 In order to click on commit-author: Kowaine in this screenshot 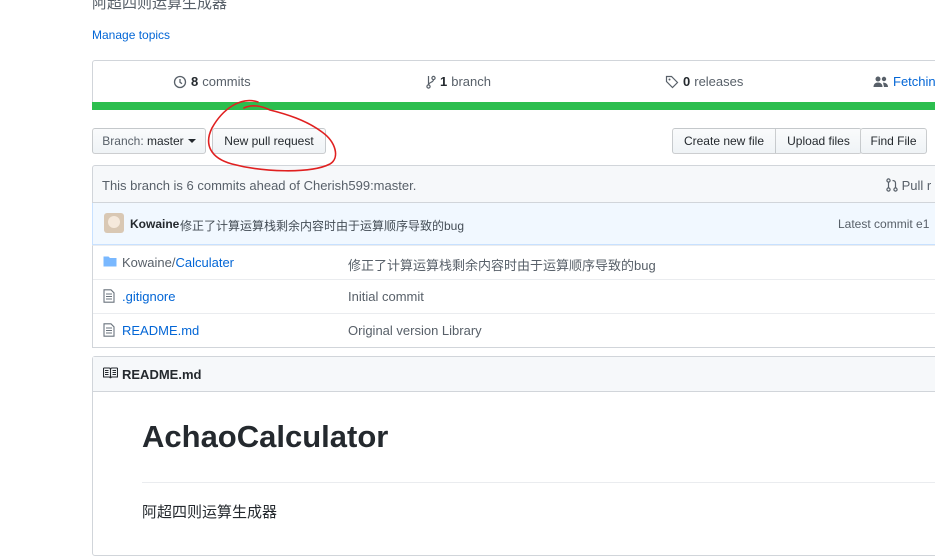, I will do `click(154, 224)`.